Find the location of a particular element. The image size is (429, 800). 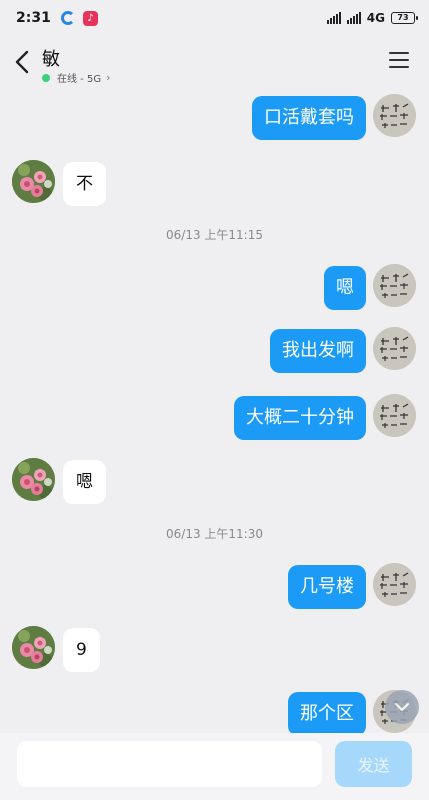

outgoing-message-bubble: 那个区 is located at coordinates (327, 714).